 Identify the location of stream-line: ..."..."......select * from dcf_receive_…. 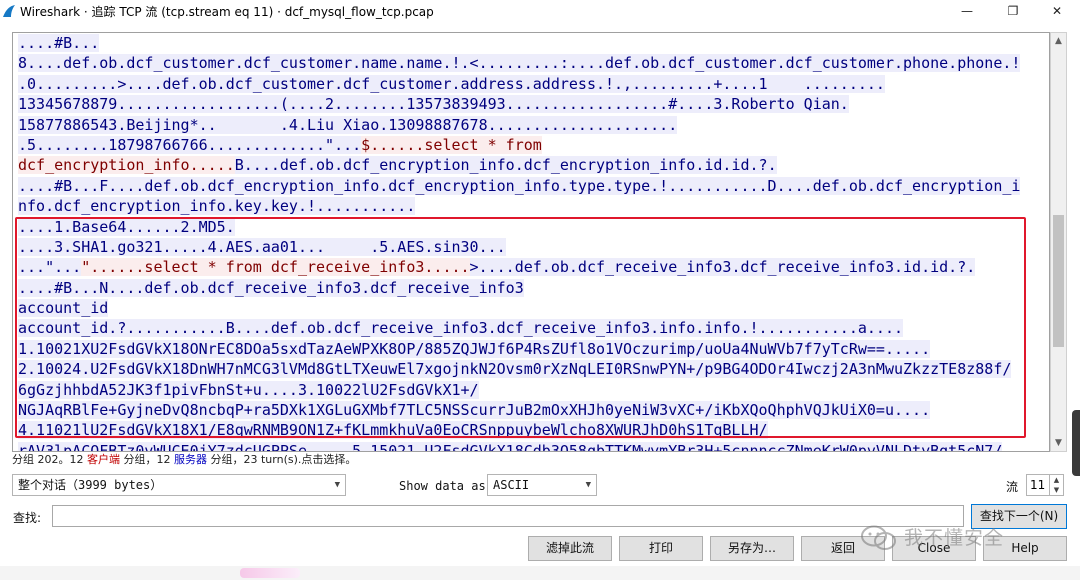
(533, 267).